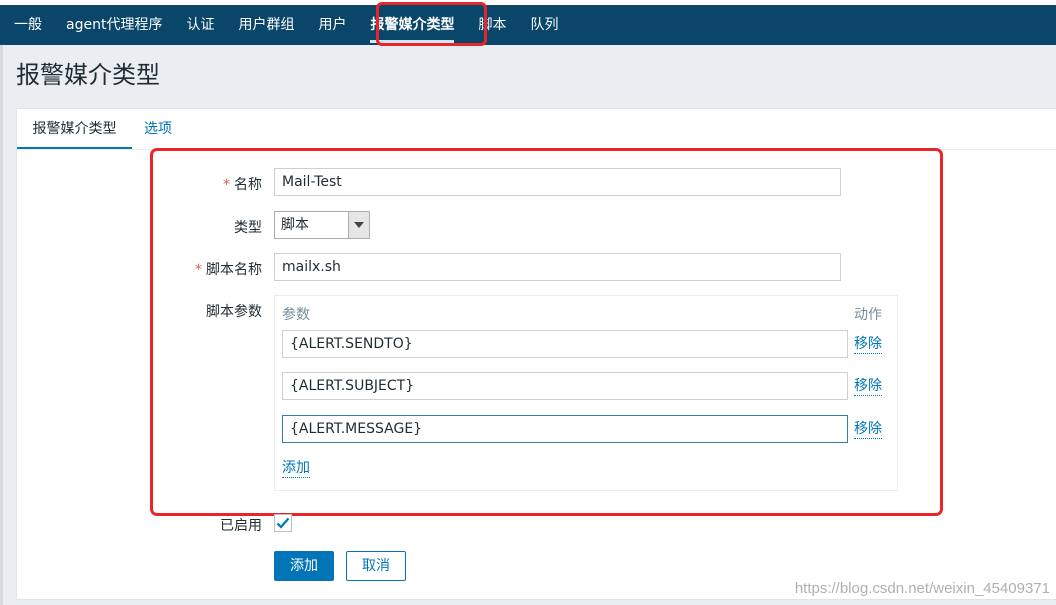  What do you see at coordinates (868, 315) in the screenshot?
I see `action-column-header: 动作` at bounding box center [868, 315].